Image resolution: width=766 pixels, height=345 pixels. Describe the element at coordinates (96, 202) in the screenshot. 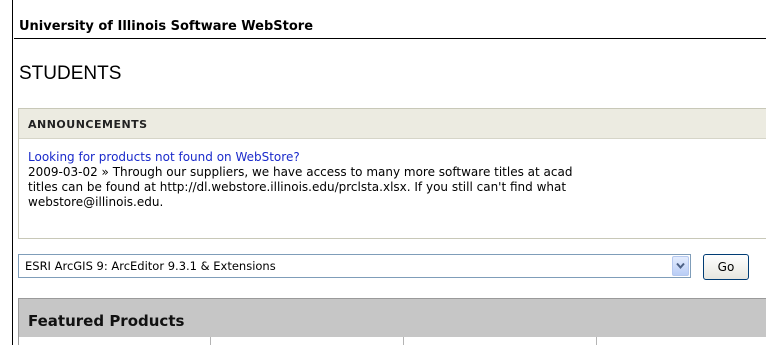

I see `announcement-line-3: webstore@illinois.edu.` at that location.